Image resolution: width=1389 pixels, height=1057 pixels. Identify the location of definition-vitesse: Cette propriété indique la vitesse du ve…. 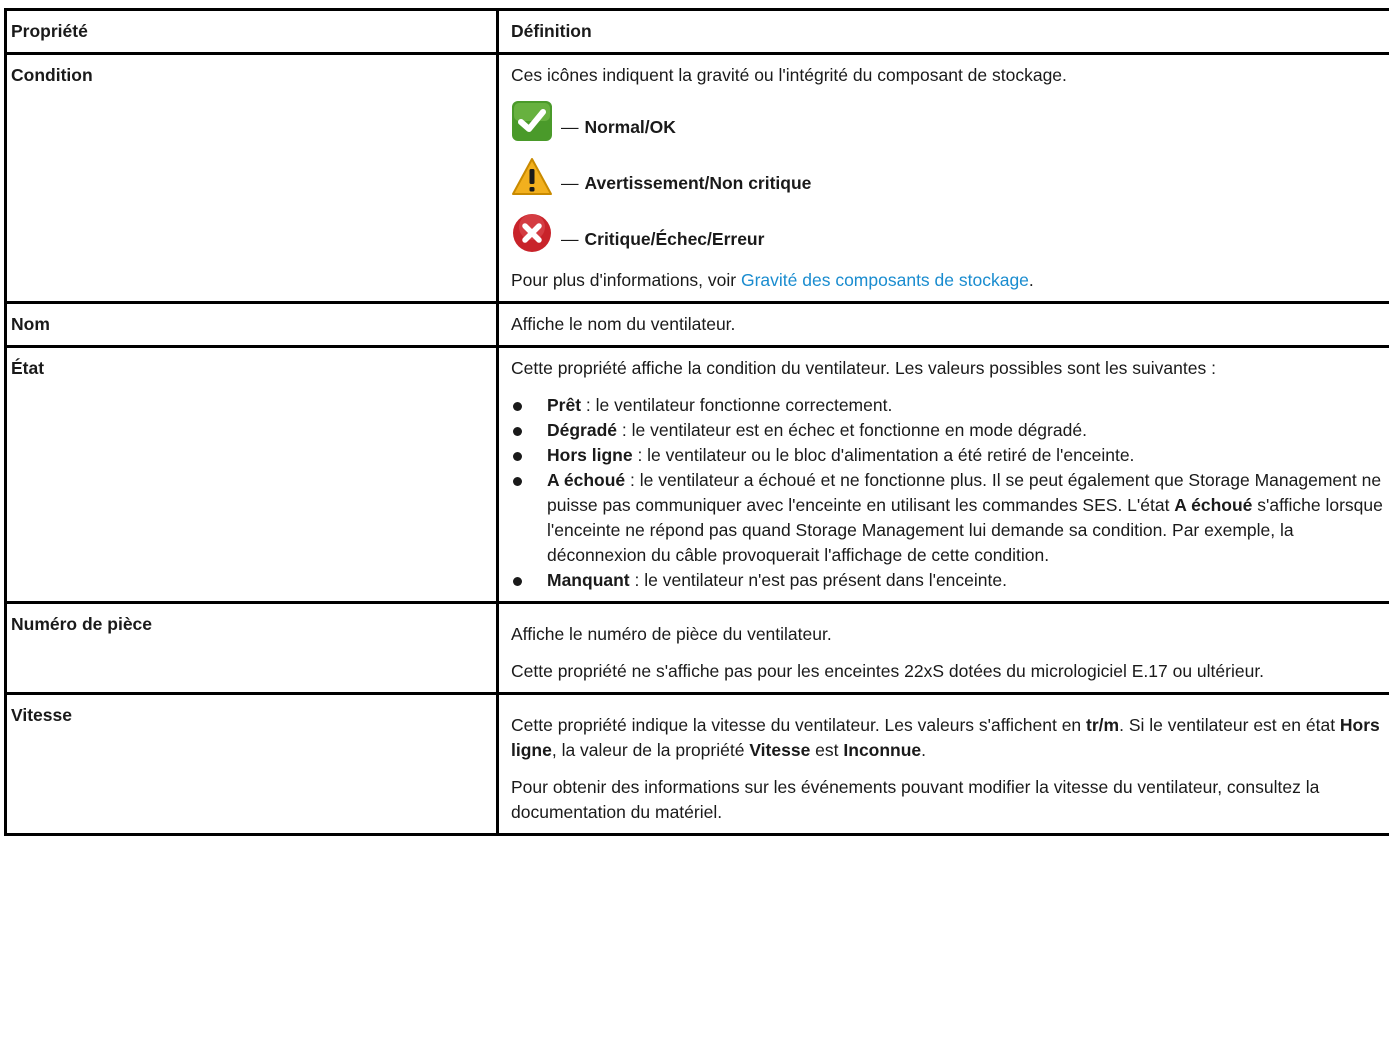
(942, 764).